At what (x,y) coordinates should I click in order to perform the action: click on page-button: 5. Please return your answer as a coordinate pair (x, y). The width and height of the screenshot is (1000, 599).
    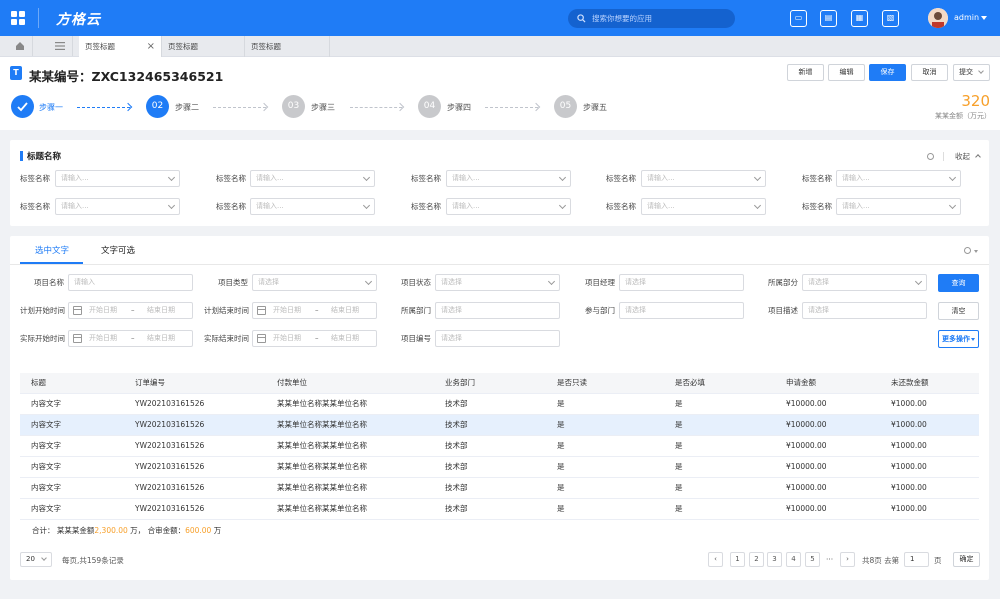
    Looking at the image, I should click on (812, 559).